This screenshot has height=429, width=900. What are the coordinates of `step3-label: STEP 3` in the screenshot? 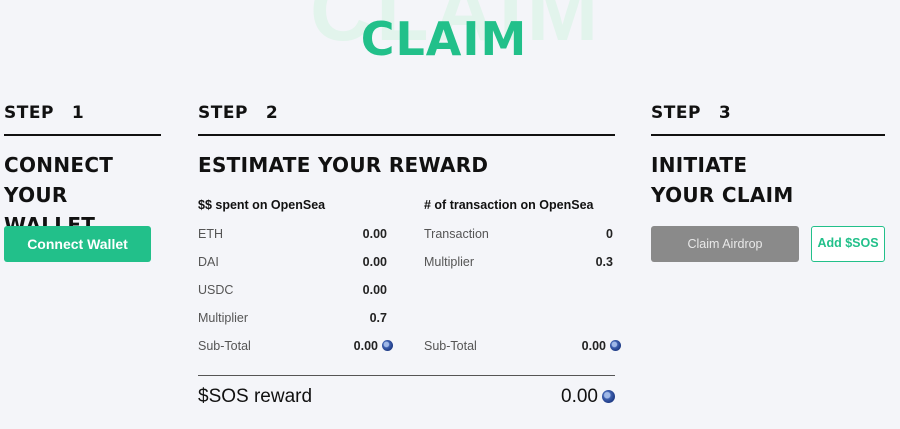 It's located at (768, 113).